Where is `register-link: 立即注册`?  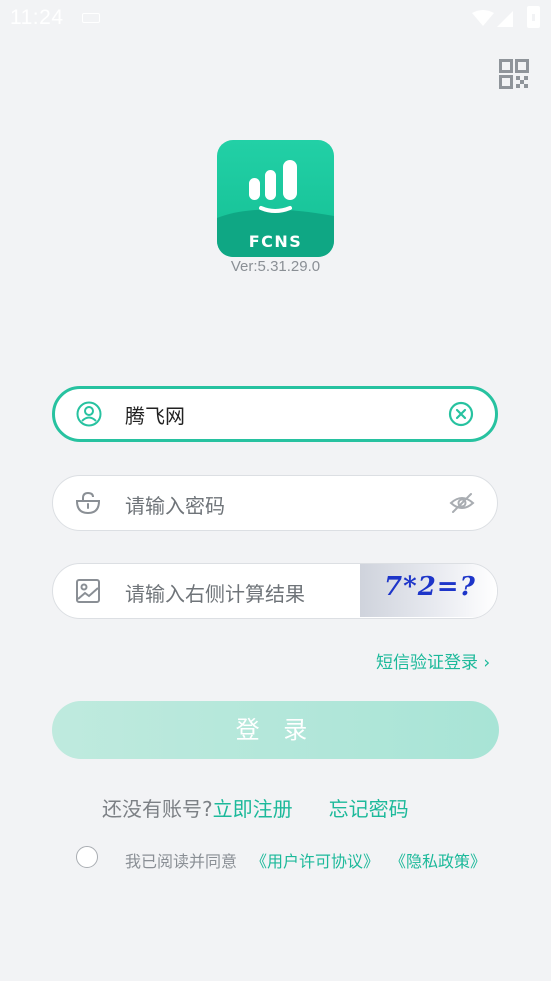
register-link: 立即注册 is located at coordinates (253, 809).